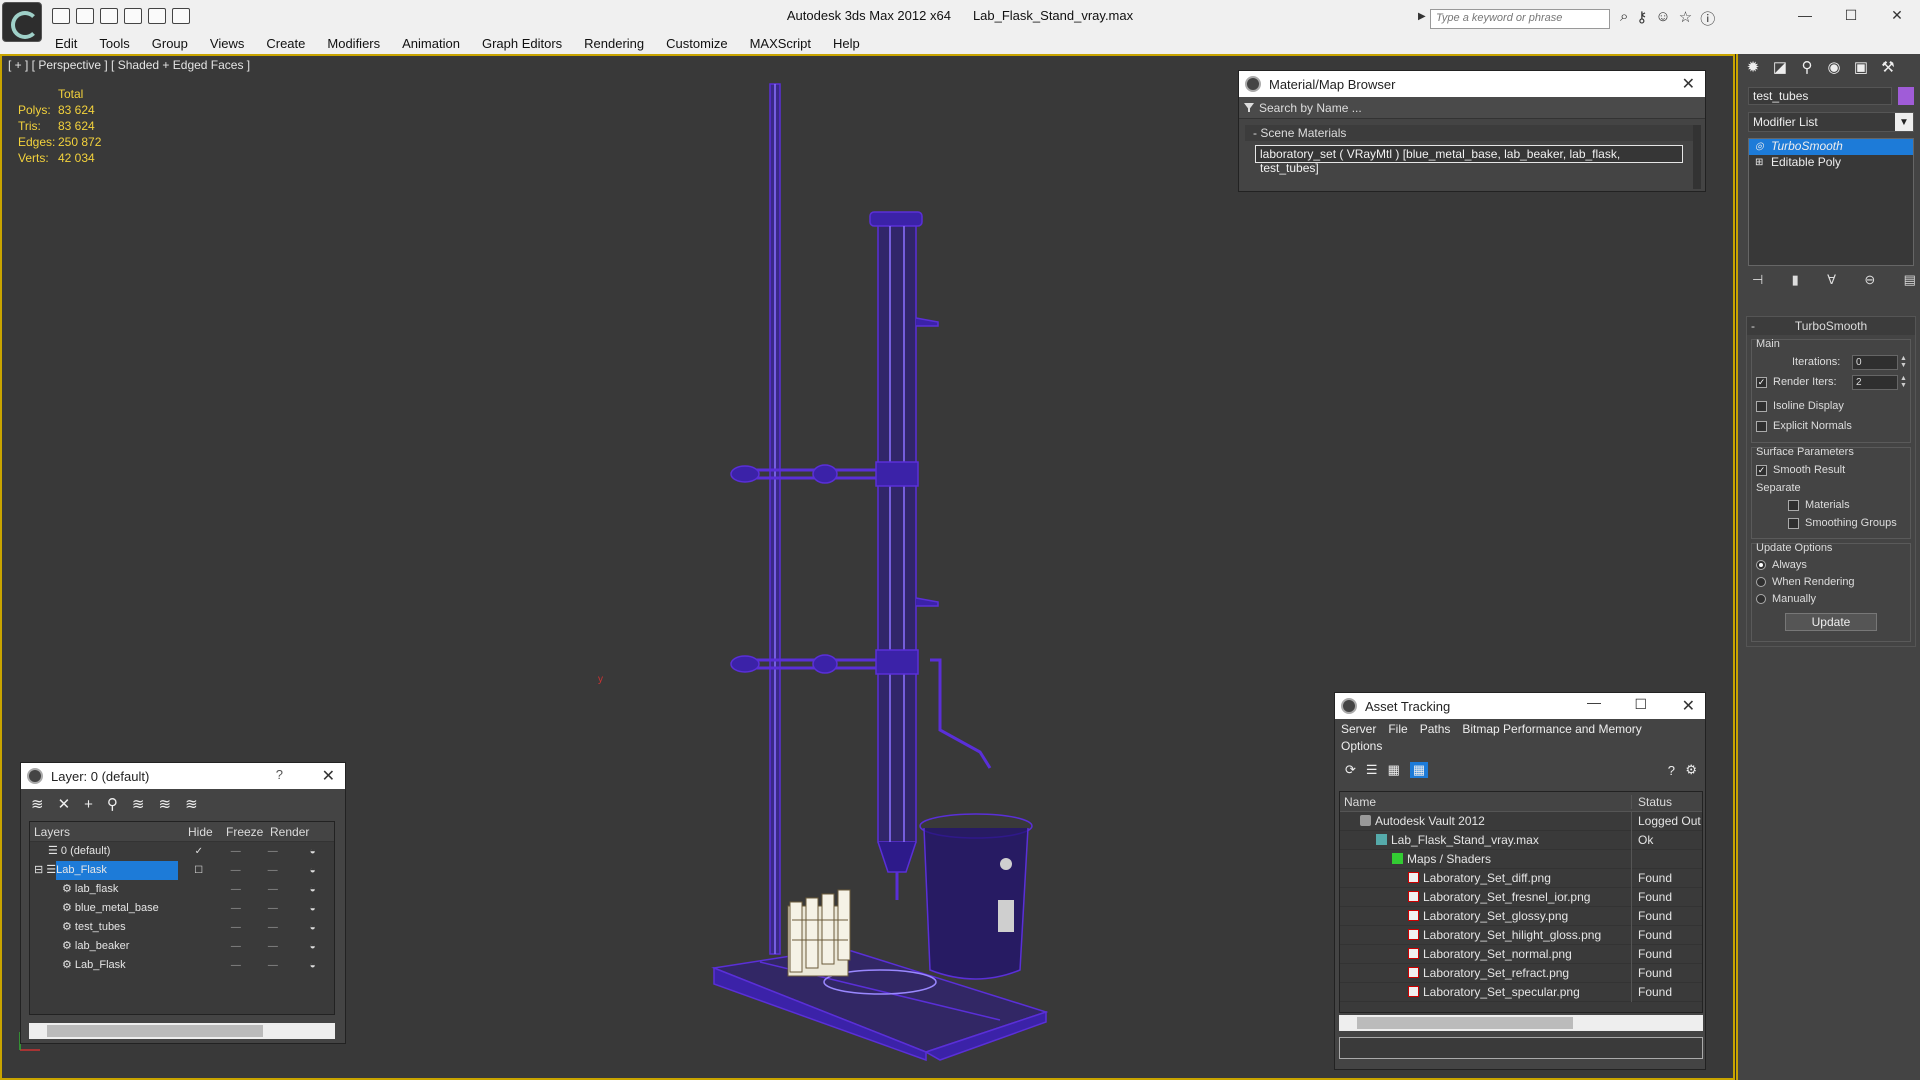 The width and height of the screenshot is (1920, 1080). I want to click on pin-stack-icon: ⊣, so click(1757, 280).